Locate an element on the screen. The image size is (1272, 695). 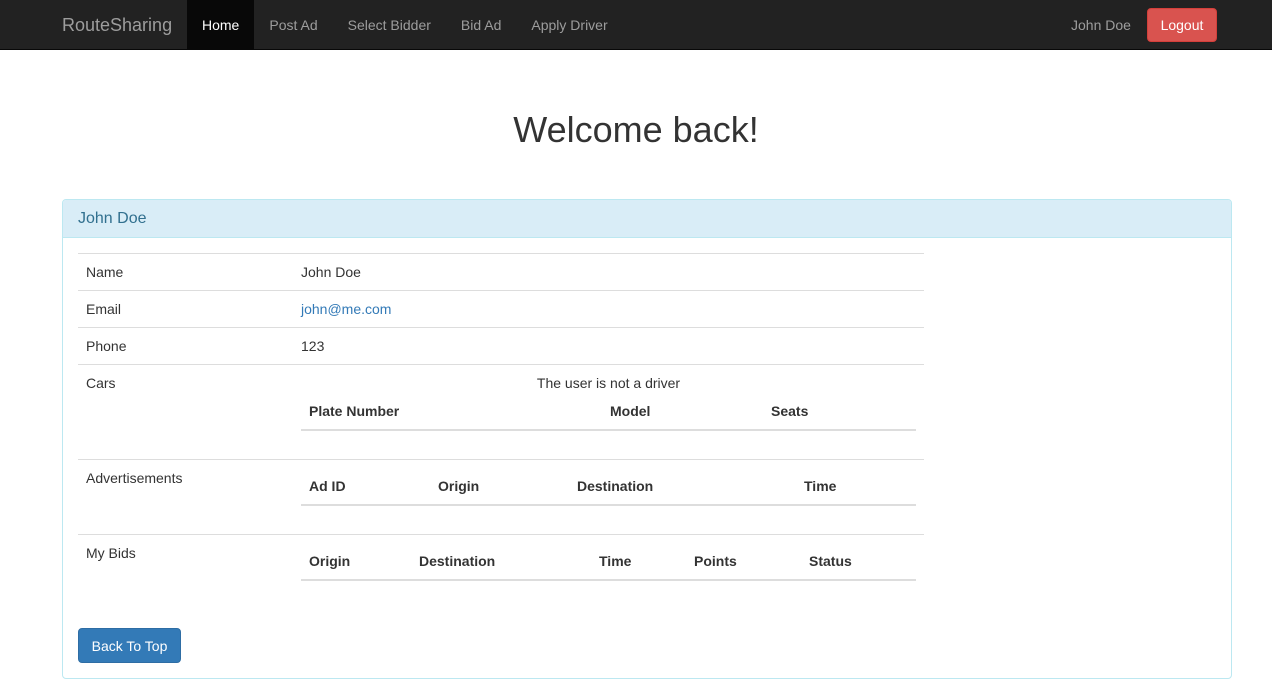
ads-cell: Ad ID Origin Destination Time is located at coordinates (608, 497).